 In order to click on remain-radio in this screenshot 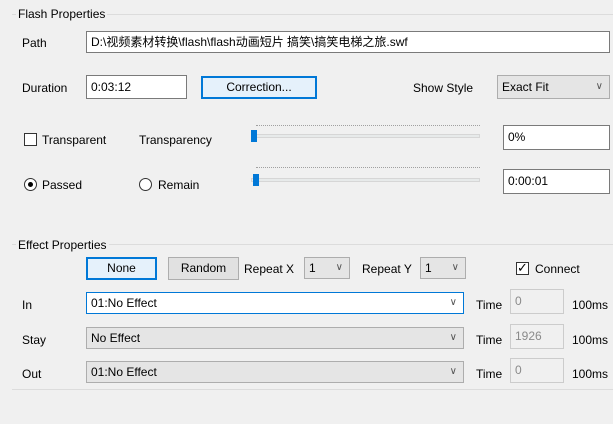, I will do `click(145, 184)`.